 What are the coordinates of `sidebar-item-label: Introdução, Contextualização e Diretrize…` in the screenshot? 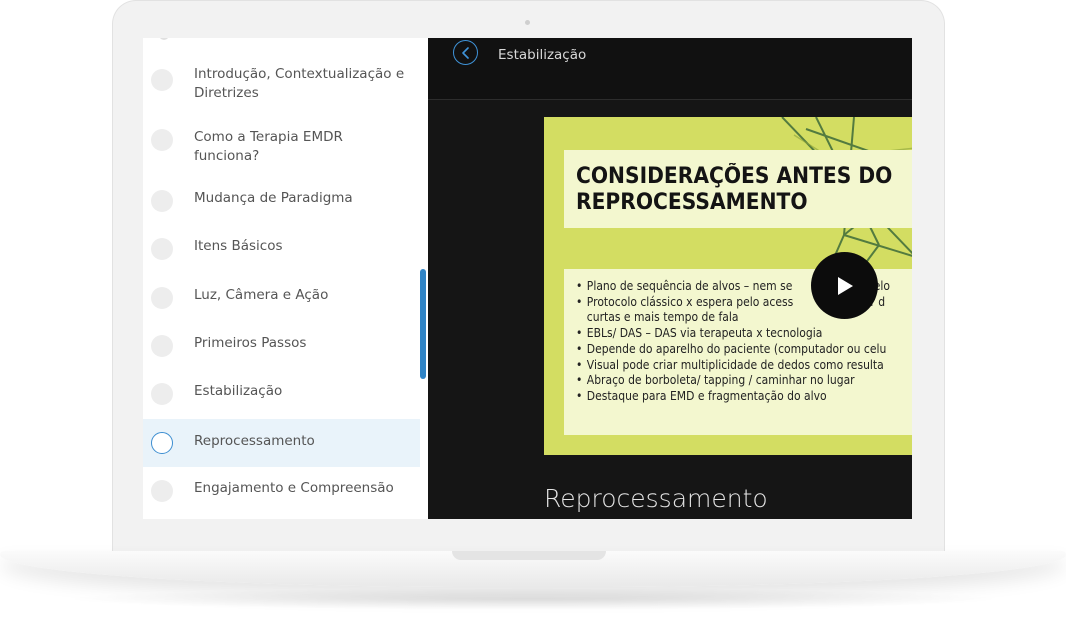 It's located at (299, 83).